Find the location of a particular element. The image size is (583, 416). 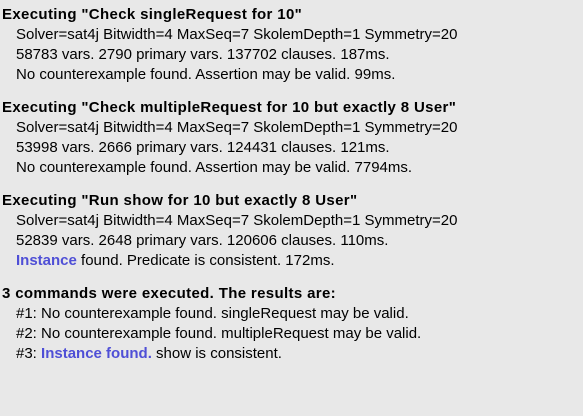

summary-item-3: #3: Instance found. show is consistent. is located at coordinates (292, 354).